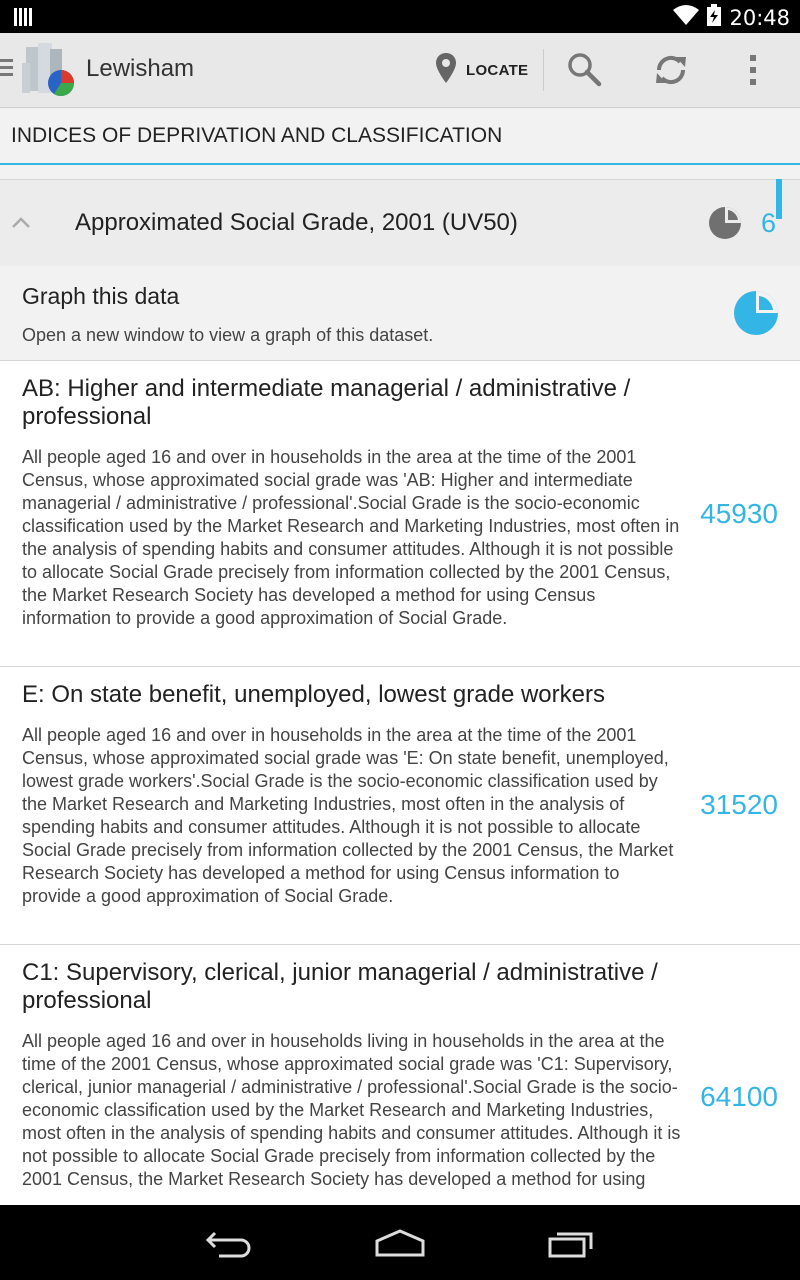  What do you see at coordinates (753, 72) in the screenshot?
I see `overflow-menu-icon` at bounding box center [753, 72].